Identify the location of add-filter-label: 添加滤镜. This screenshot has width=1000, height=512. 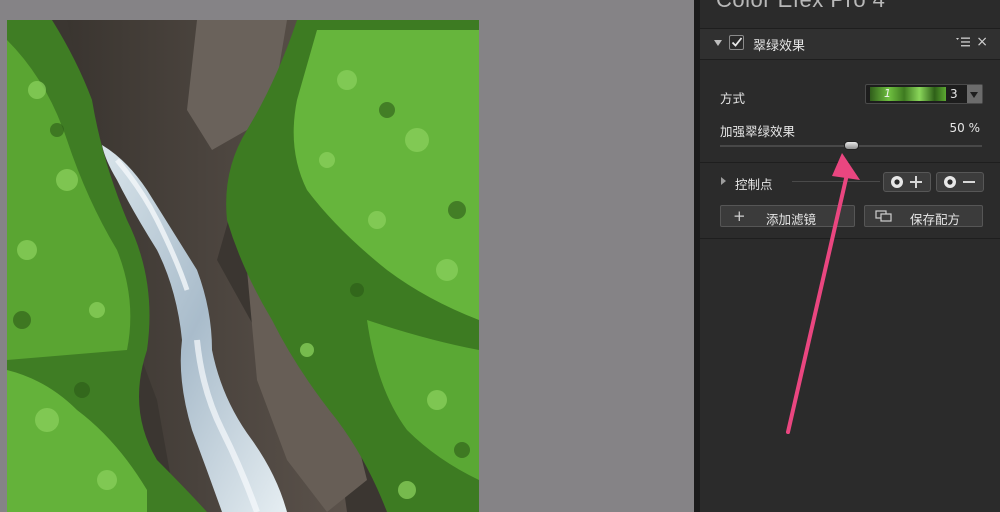
(791, 219).